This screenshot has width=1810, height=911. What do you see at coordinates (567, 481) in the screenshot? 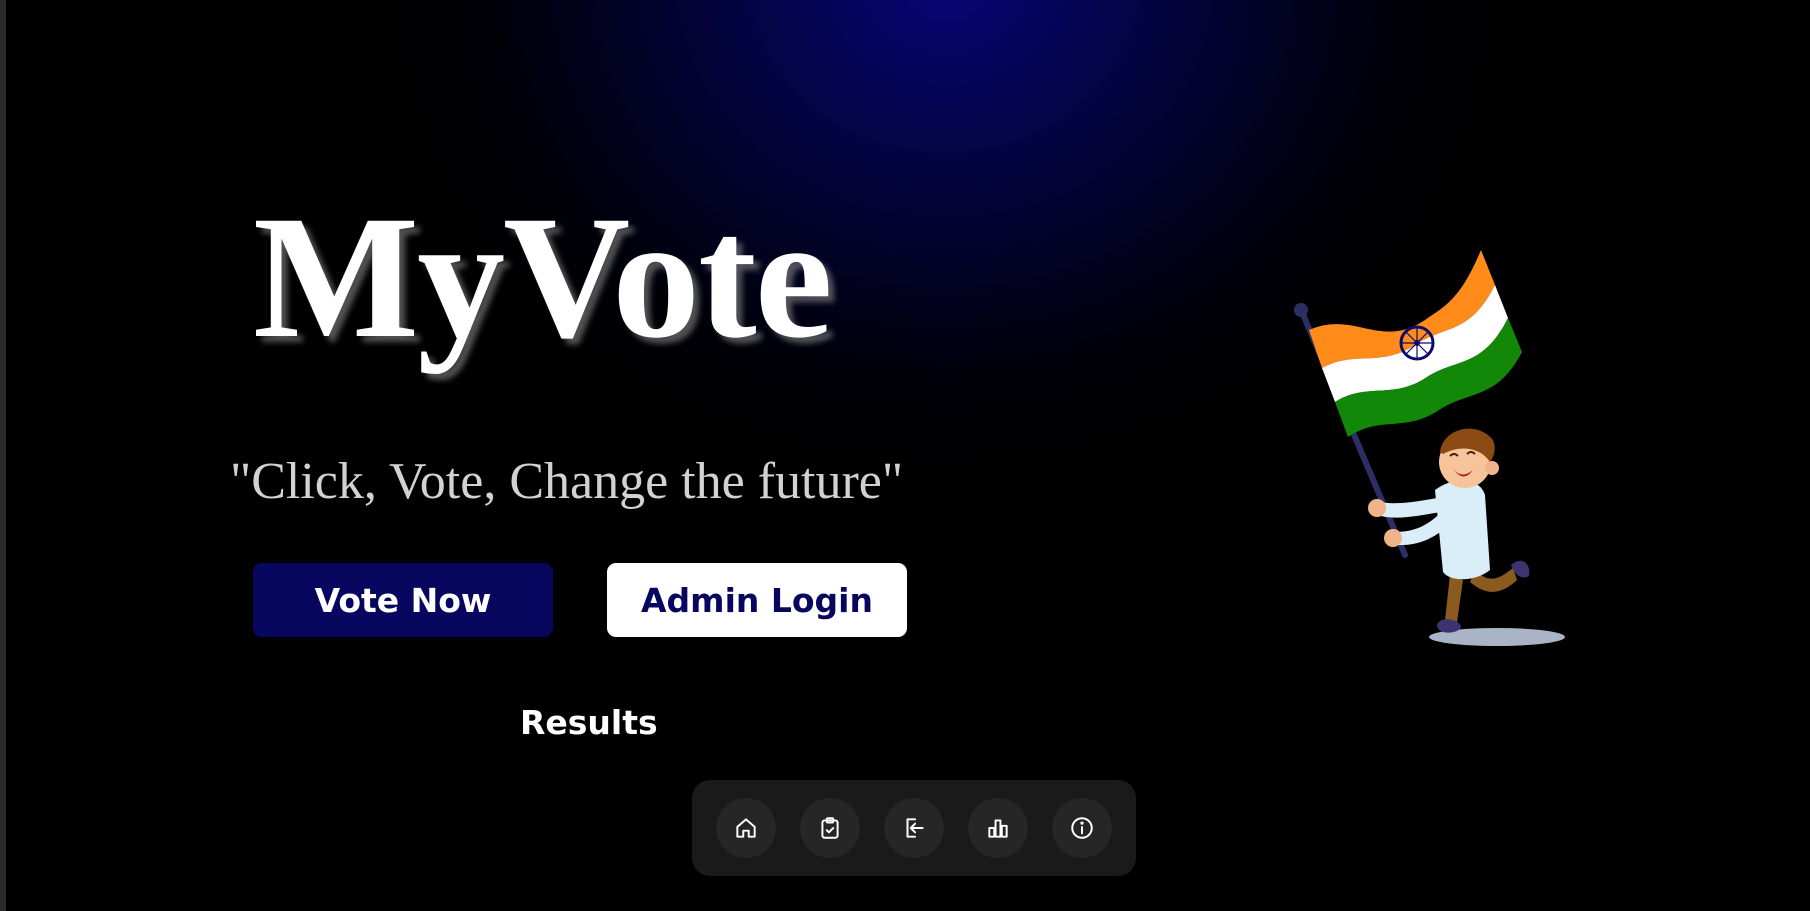
I see `tagline: "Click, Vote, Change the future"` at bounding box center [567, 481].